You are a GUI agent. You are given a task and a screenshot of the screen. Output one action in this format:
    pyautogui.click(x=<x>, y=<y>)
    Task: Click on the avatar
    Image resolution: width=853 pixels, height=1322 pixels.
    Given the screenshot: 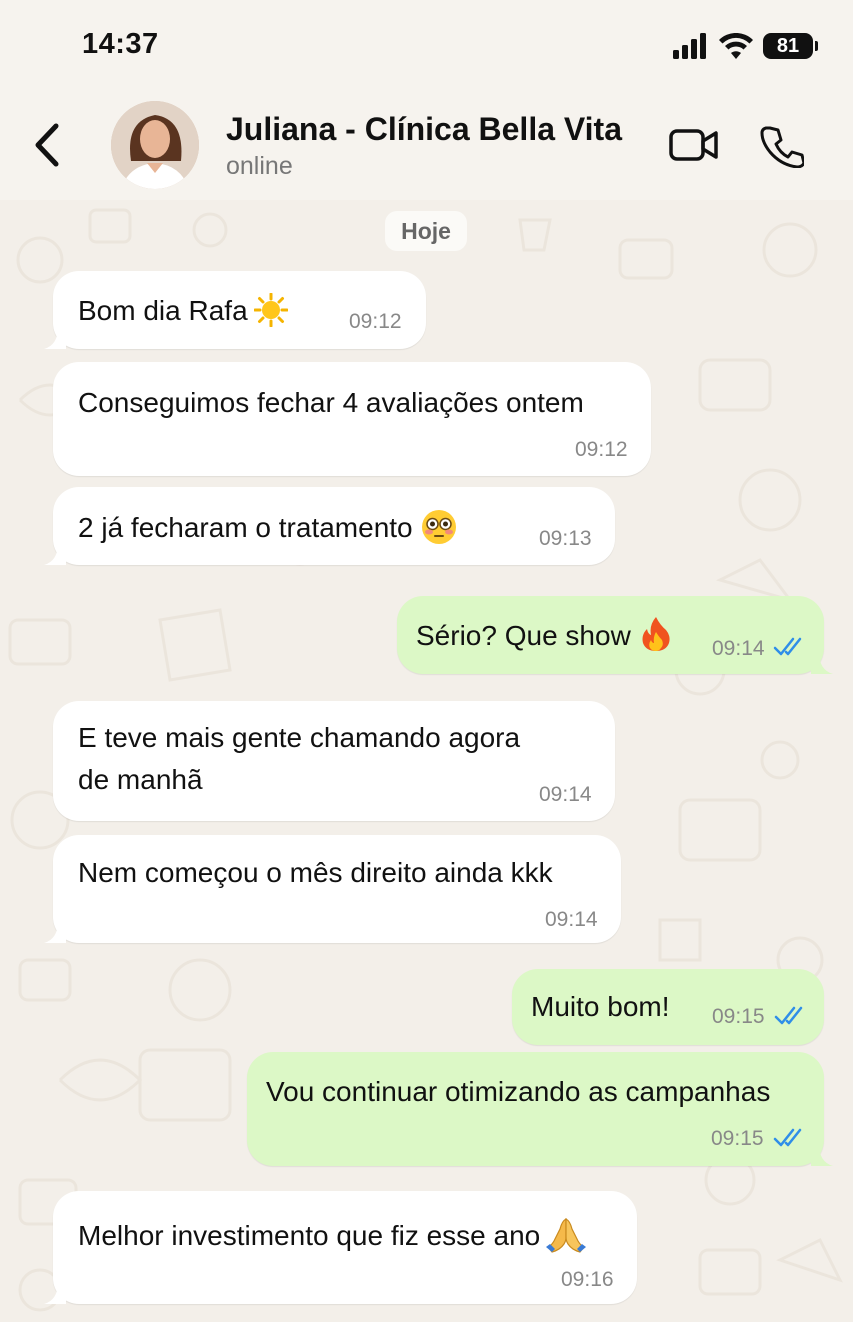 What is the action you would take?
    pyautogui.click(x=155, y=145)
    